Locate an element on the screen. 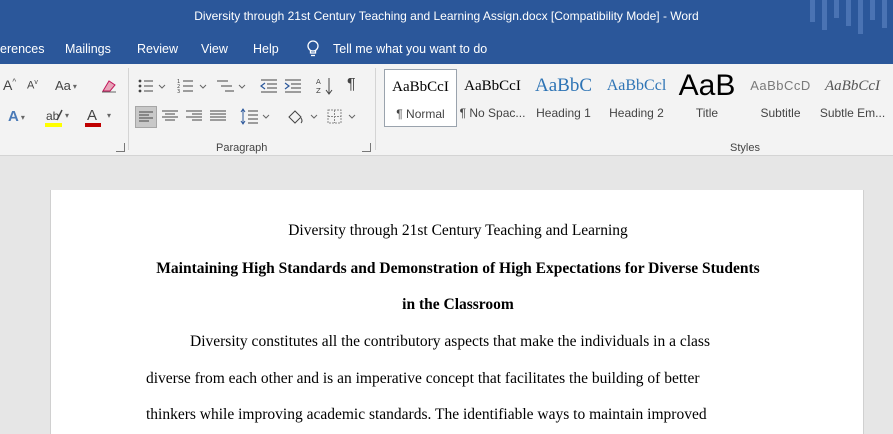 The height and width of the screenshot is (434, 893). grow-font-button: A^ is located at coordinates (9, 85).